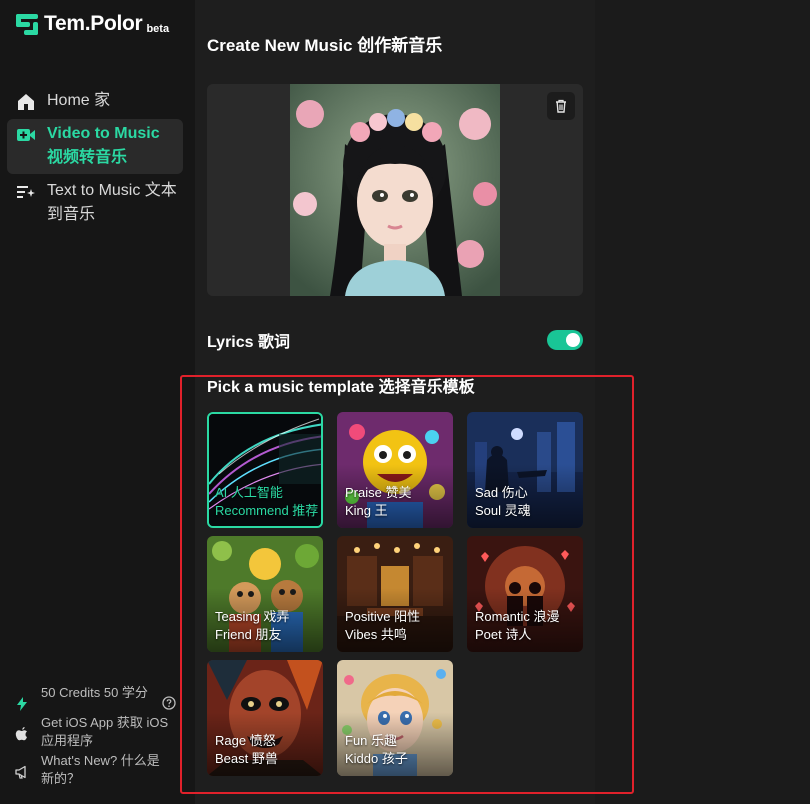  I want to click on whats-new-link: What's New? 什么是新的？, so click(96, 770).